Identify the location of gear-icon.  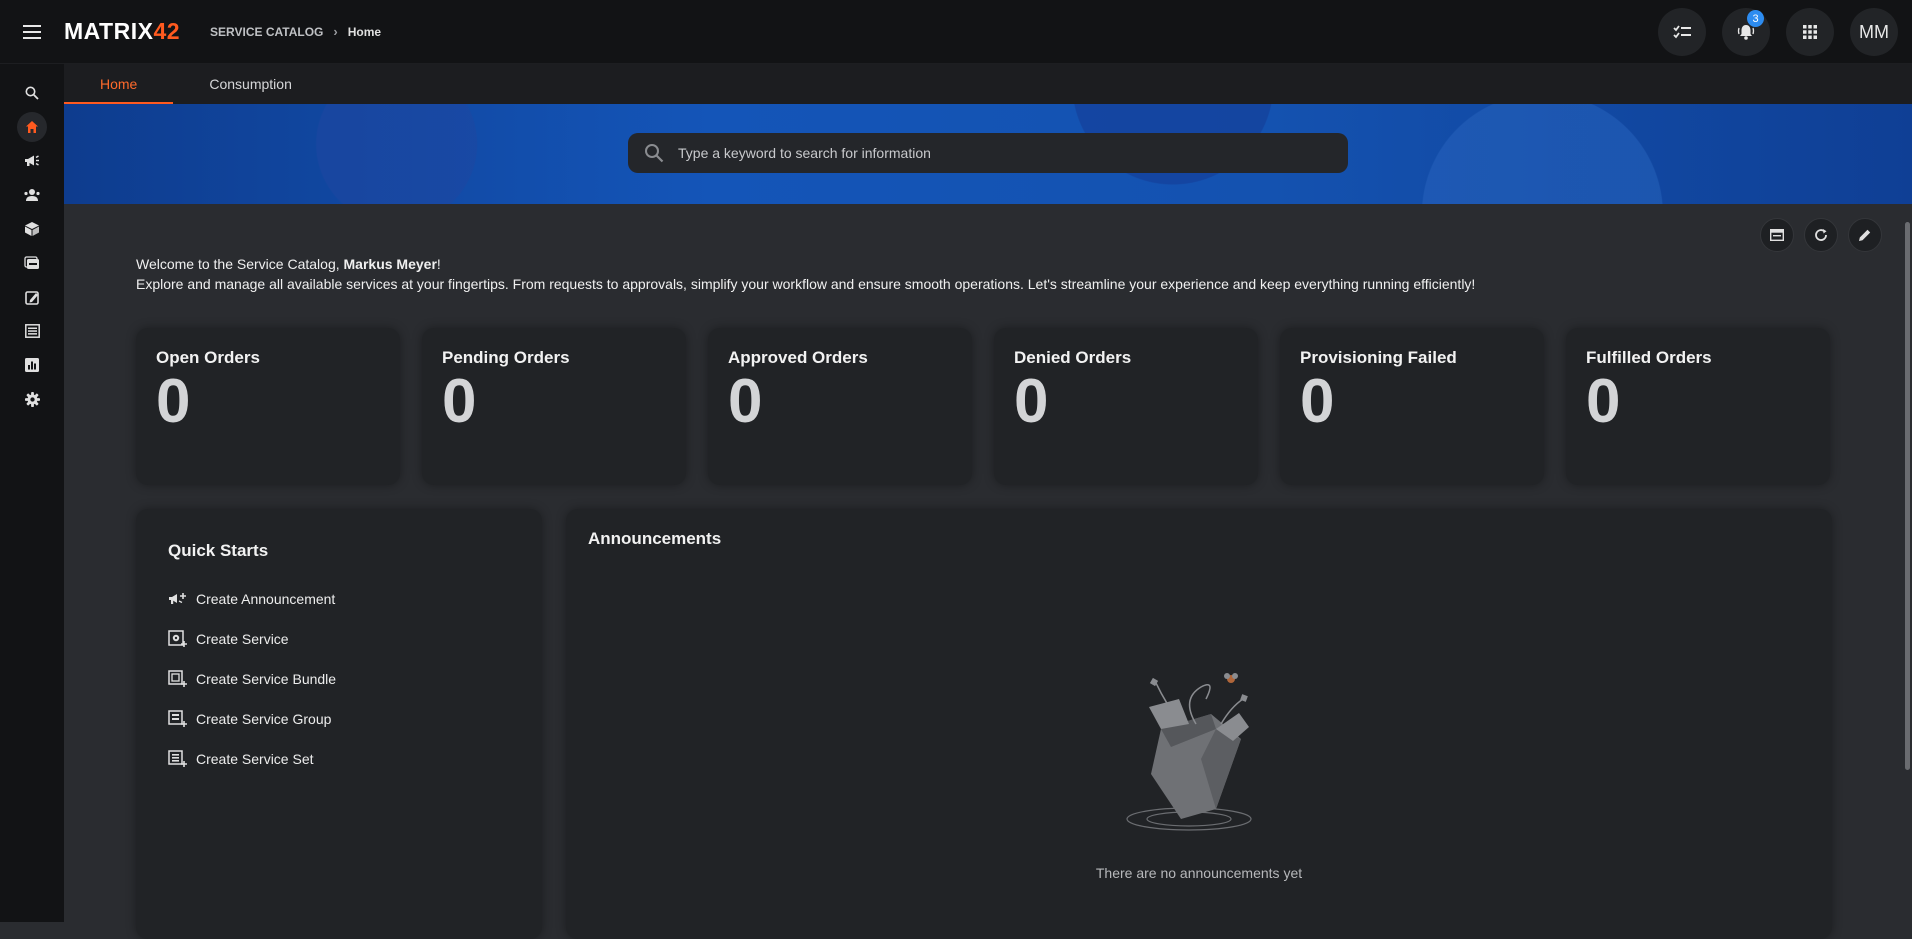
(32, 399).